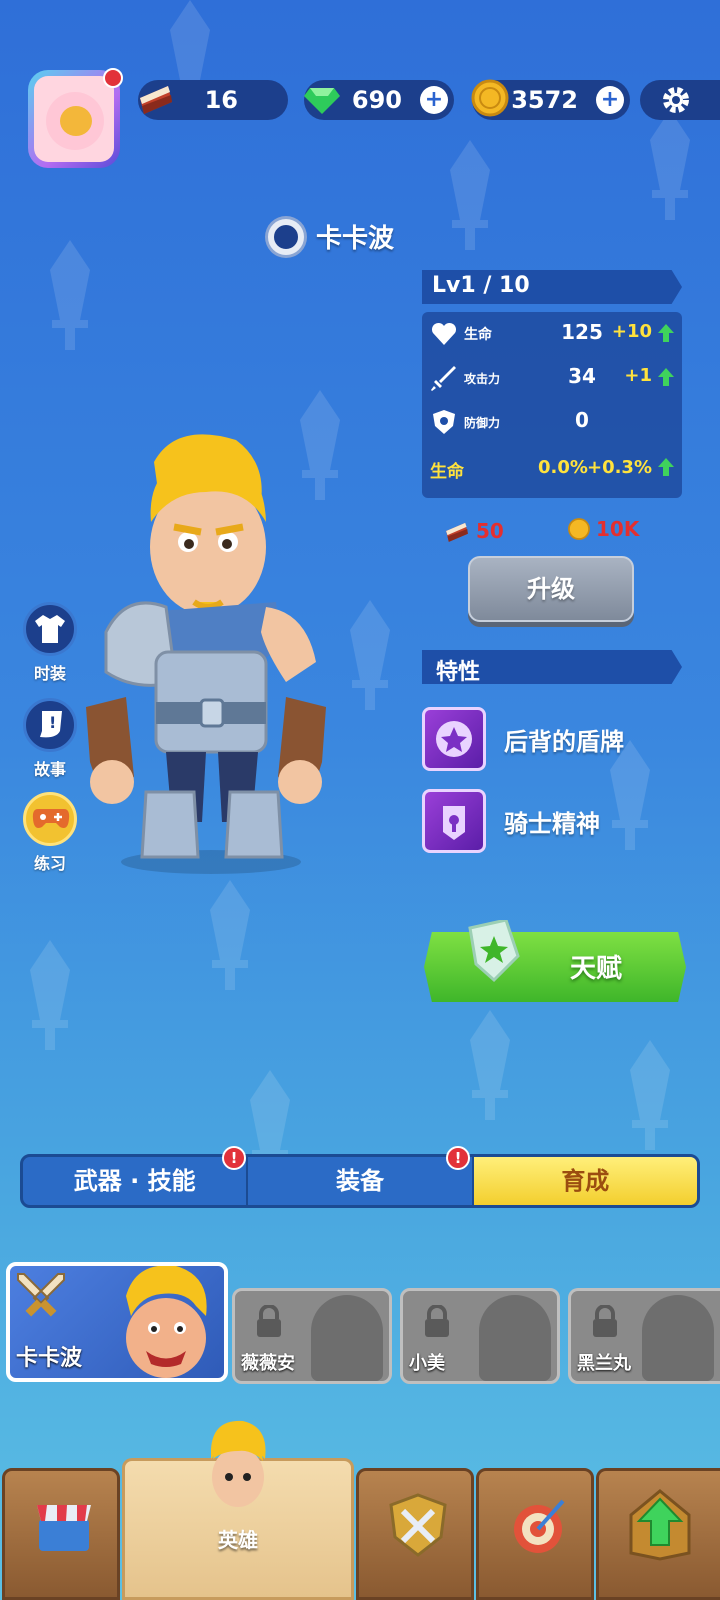  I want to click on nav-upgrade, so click(658, 1534).